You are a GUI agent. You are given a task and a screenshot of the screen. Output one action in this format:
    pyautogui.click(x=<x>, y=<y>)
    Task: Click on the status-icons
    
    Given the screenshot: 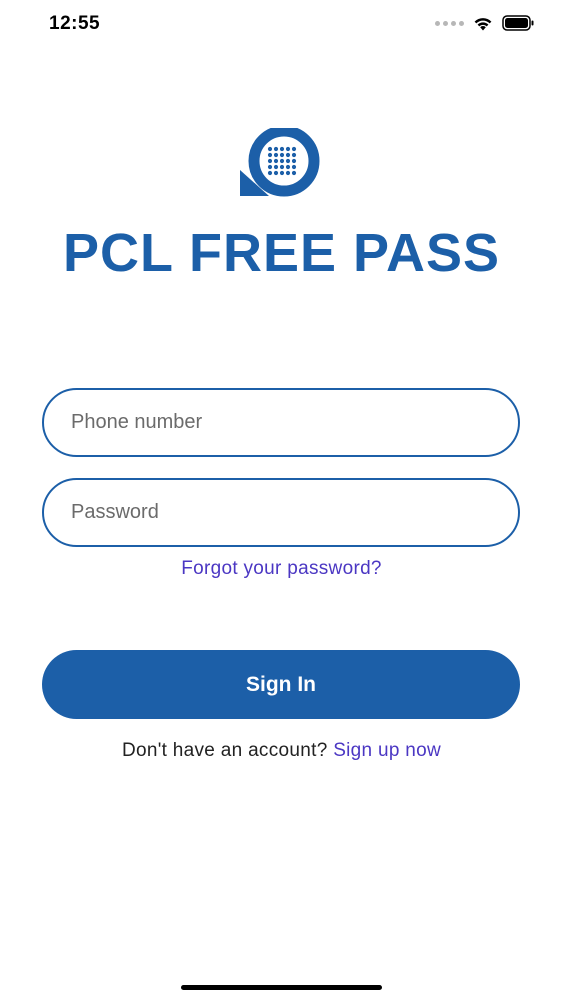 What is the action you would take?
    pyautogui.click(x=485, y=23)
    